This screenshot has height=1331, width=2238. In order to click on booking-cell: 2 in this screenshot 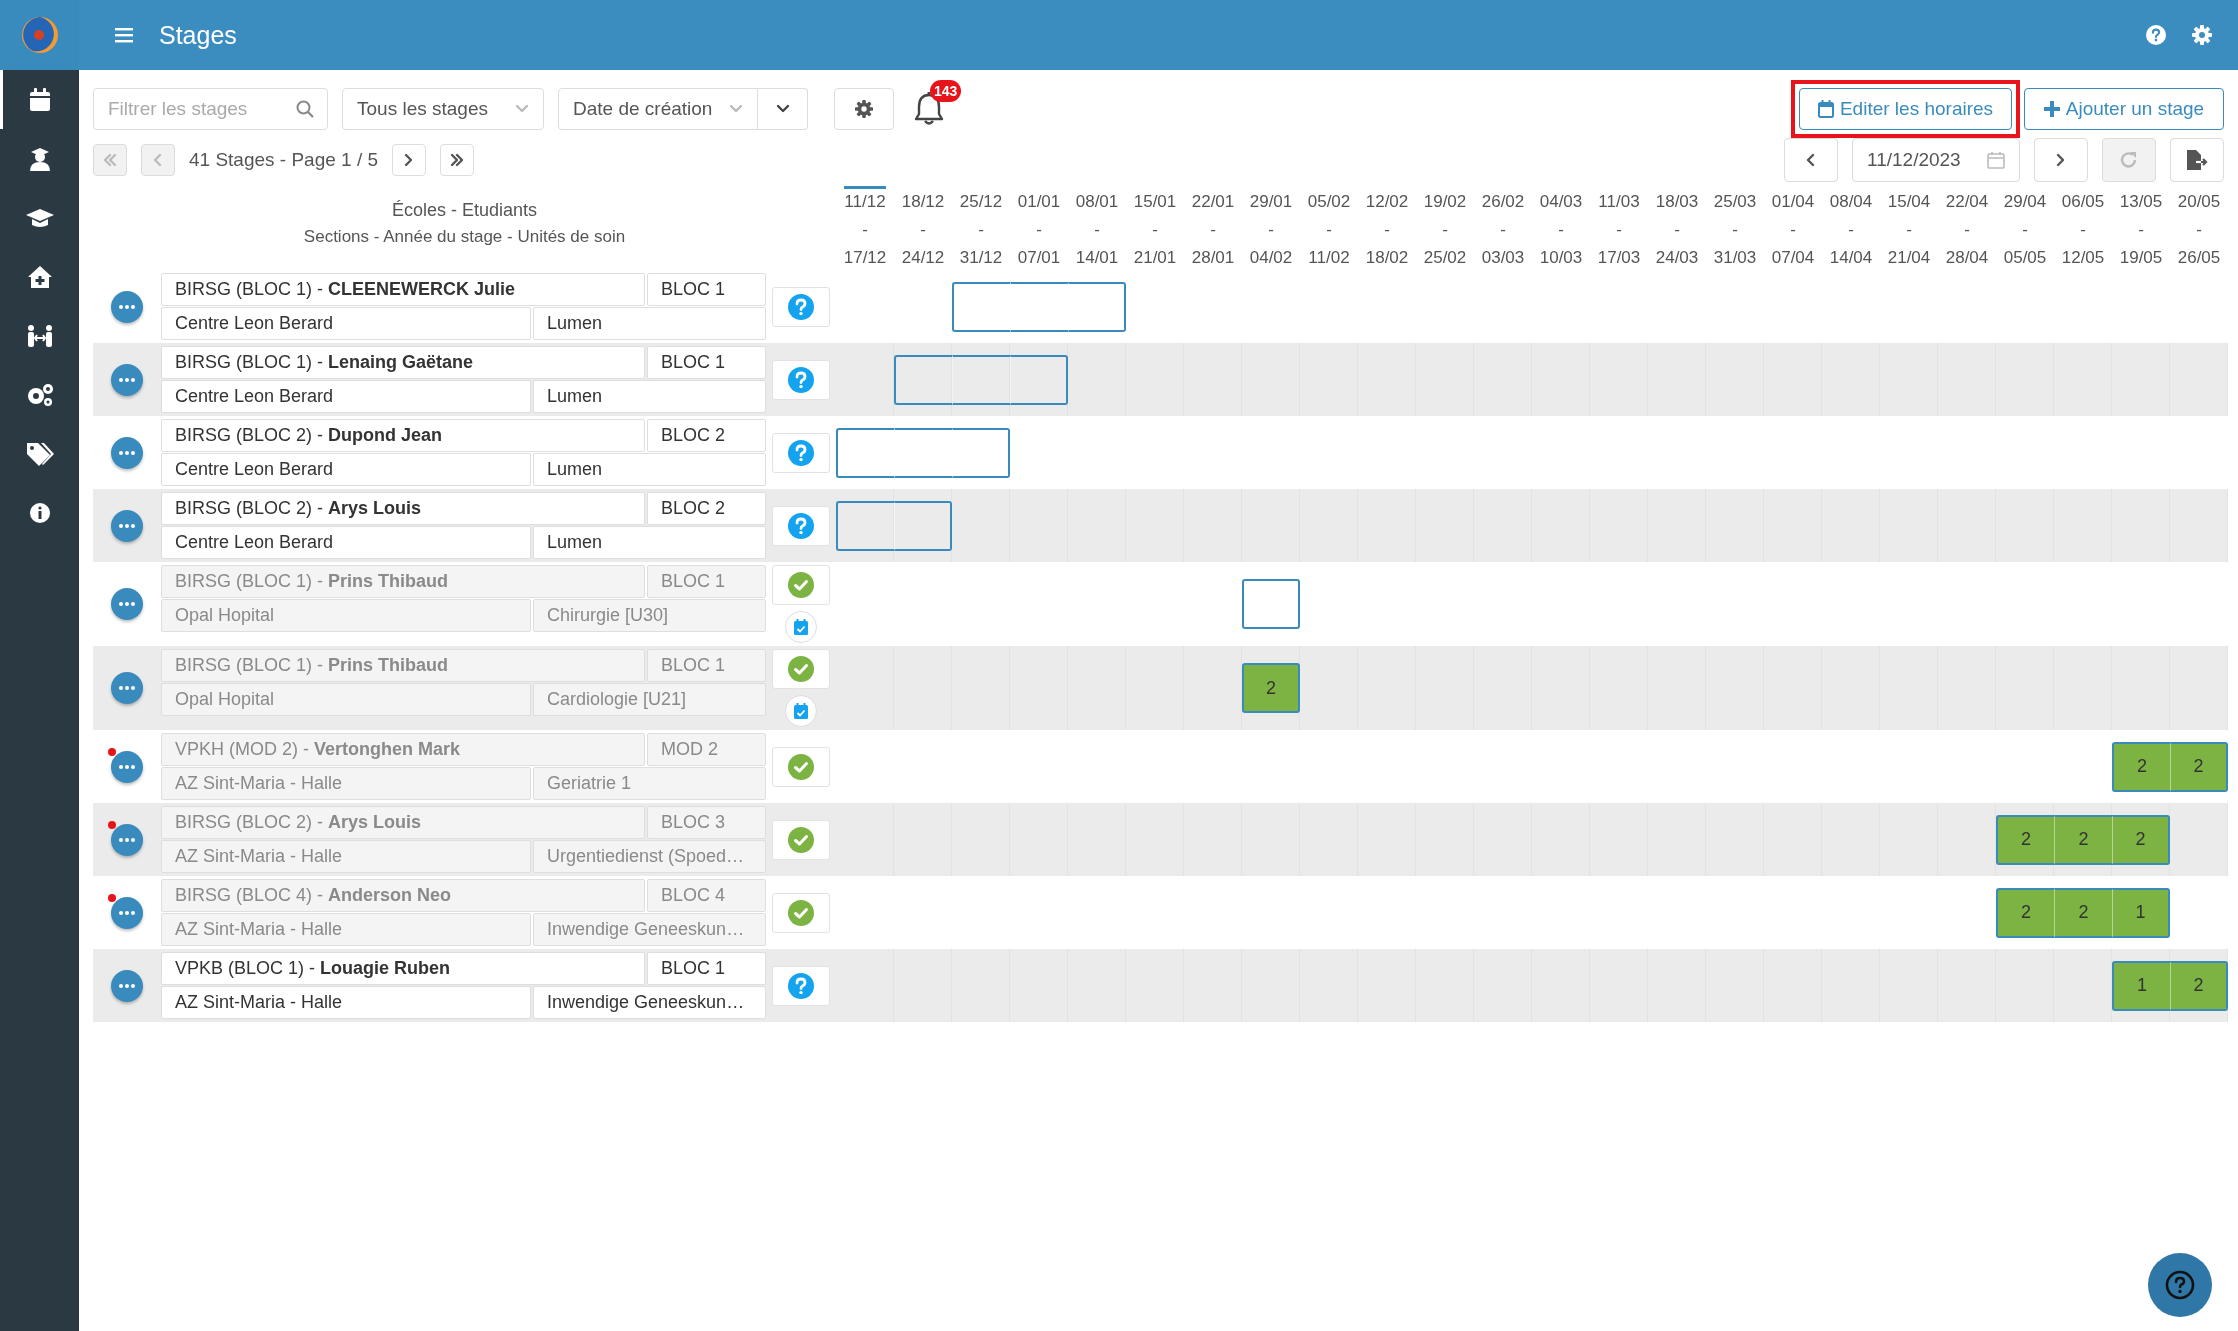, I will do `click(2199, 985)`.